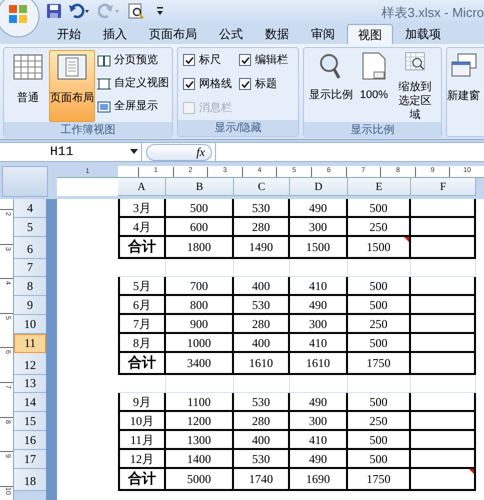  What do you see at coordinates (231, 34) in the screenshot?
I see `ribbon-tab: 公式` at bounding box center [231, 34].